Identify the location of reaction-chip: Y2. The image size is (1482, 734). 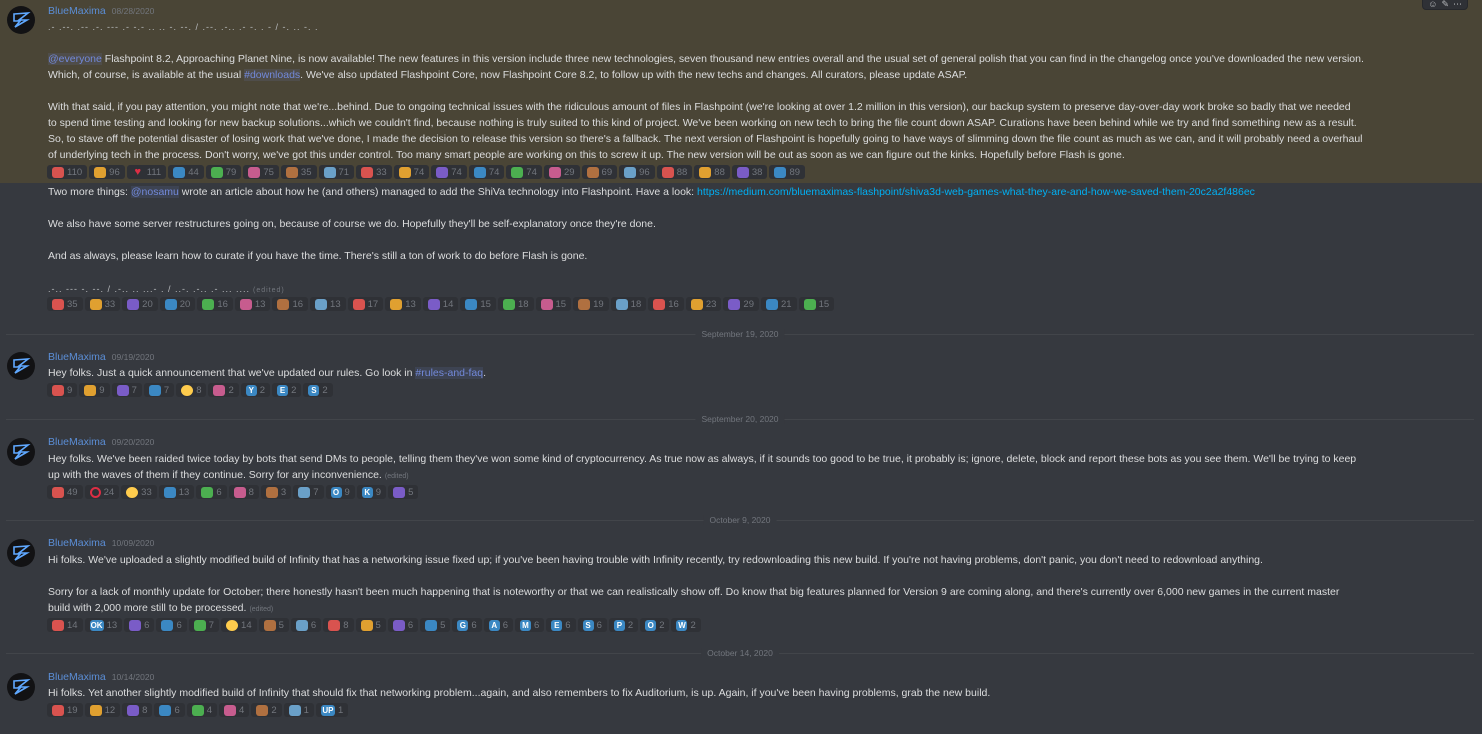
(255, 390).